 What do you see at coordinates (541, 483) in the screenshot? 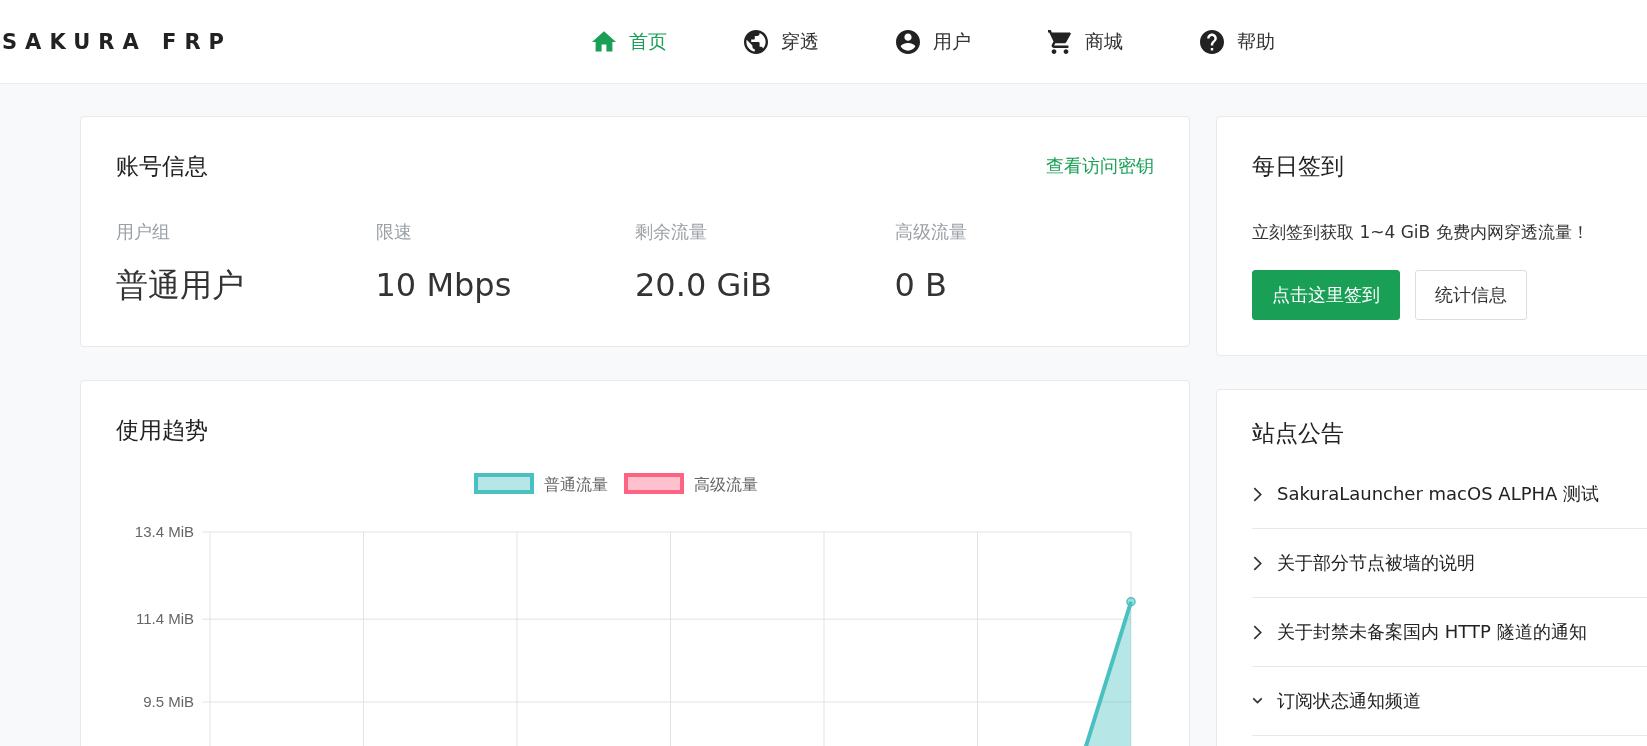
I see `legend-item: 普通流量` at bounding box center [541, 483].